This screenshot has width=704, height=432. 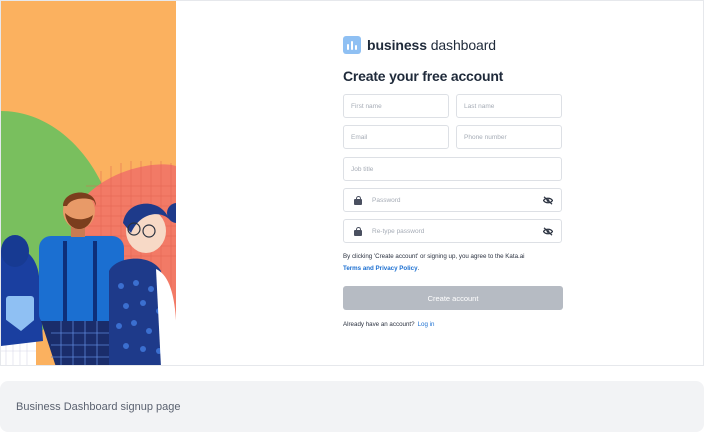 What do you see at coordinates (352, 45) in the screenshot?
I see `business-dashboard-logo-icon` at bounding box center [352, 45].